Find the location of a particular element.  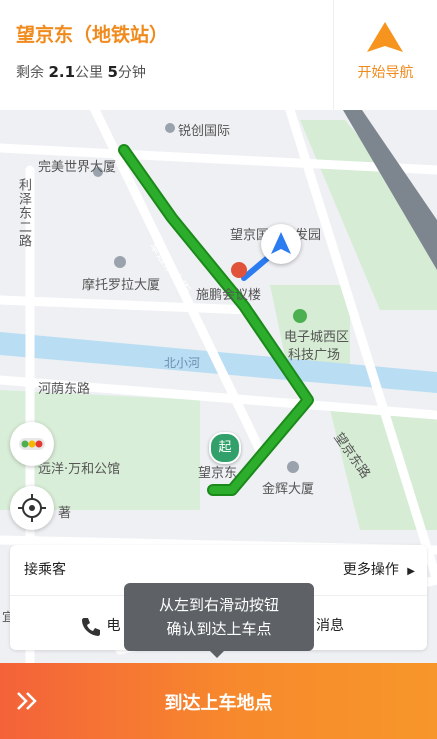

time-value: 5 is located at coordinates (112, 72).